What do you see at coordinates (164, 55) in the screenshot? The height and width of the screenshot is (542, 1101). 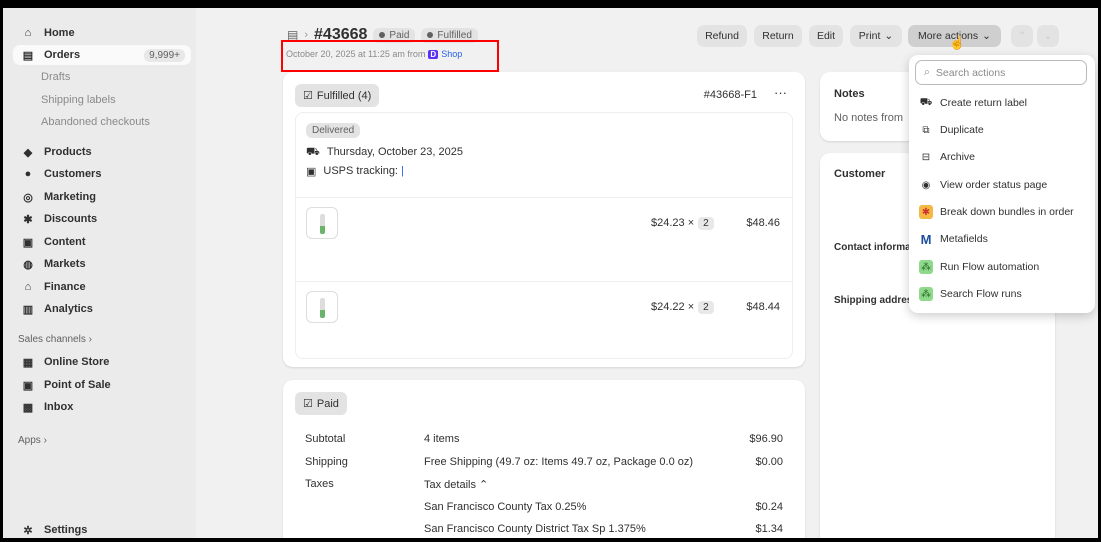 I see `orders-count: 9,999+` at bounding box center [164, 55].